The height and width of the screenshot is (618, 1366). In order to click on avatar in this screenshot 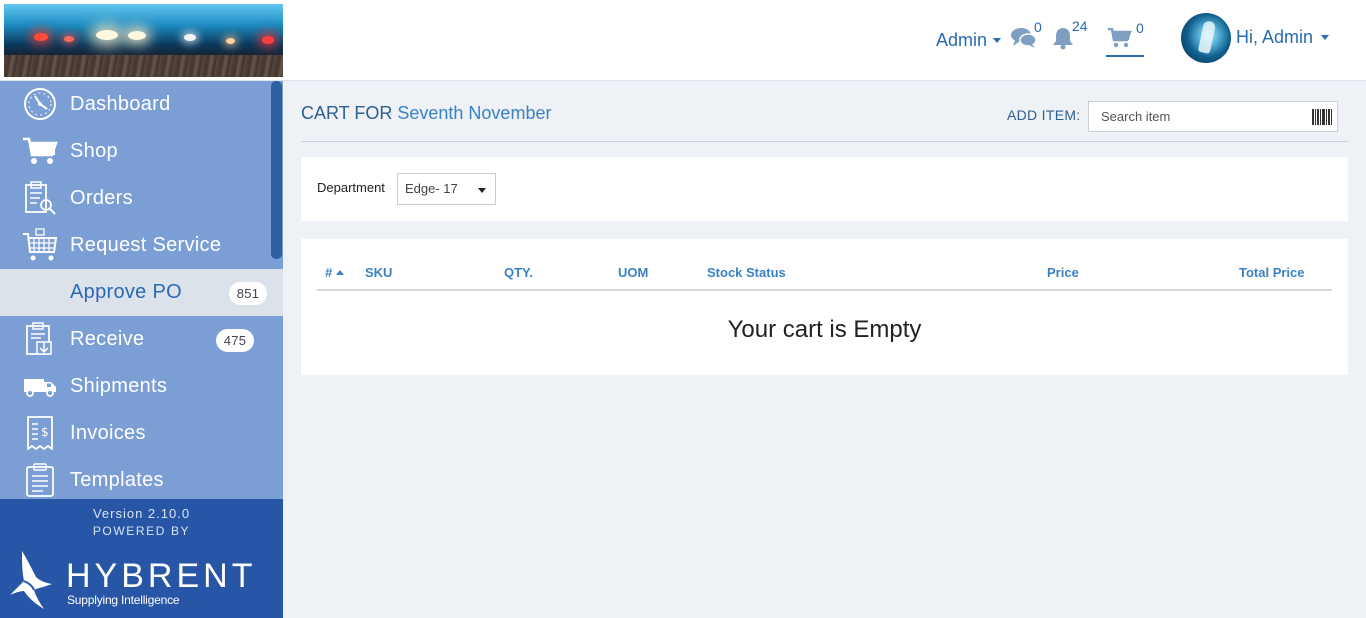, I will do `click(1206, 38)`.